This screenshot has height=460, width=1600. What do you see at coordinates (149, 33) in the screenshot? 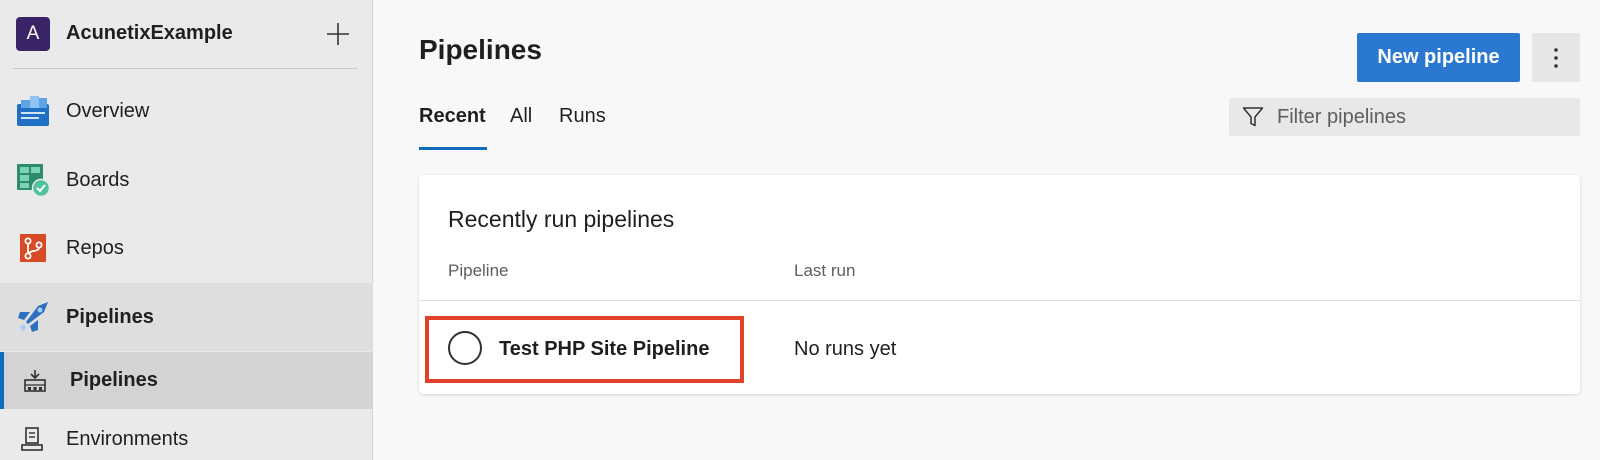
I see `project-name: AcunetixExample` at bounding box center [149, 33].